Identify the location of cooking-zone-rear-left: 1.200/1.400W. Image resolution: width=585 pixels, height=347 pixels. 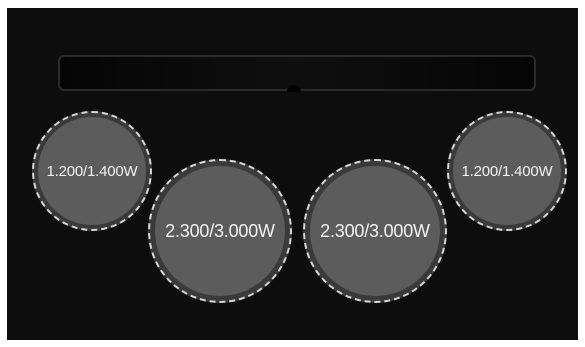
(92, 171).